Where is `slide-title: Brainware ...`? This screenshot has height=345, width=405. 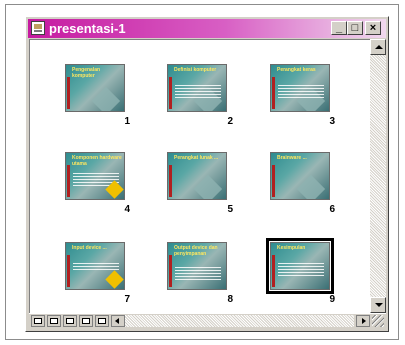 slide-title: Brainware ... is located at coordinates (292, 158).